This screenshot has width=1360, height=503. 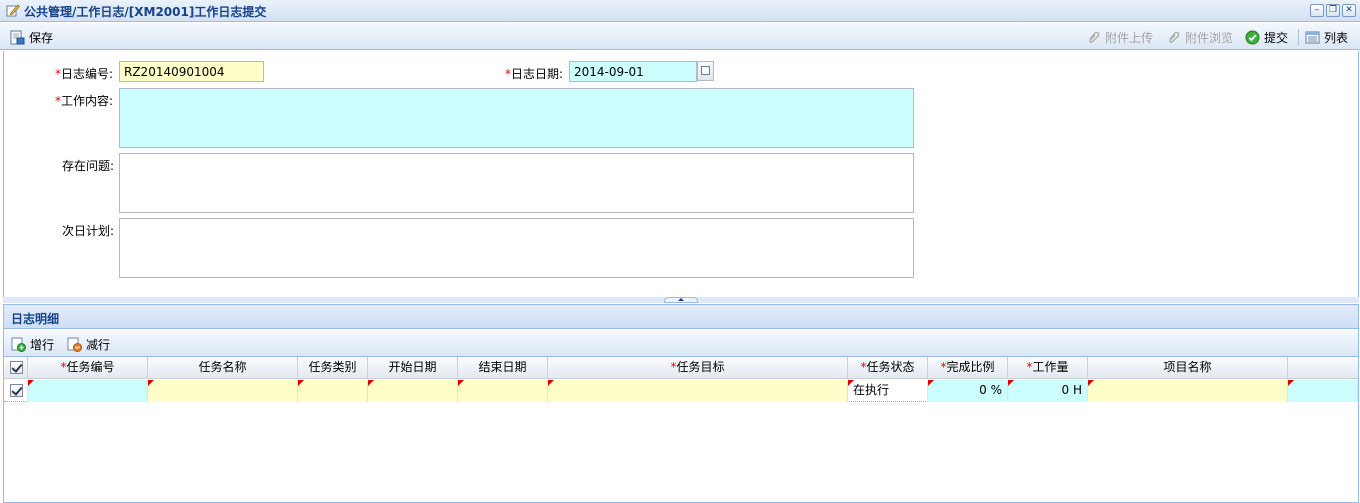 I want to click on delete-row-icon, so click(x=74, y=344).